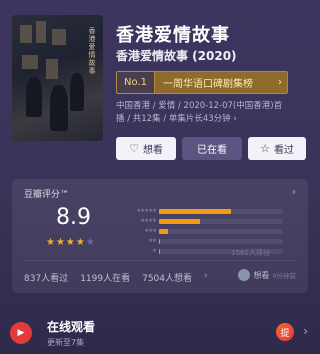 The width and height of the screenshot is (320, 354). I want to click on bar-stars-label: ★, so click(154, 251).